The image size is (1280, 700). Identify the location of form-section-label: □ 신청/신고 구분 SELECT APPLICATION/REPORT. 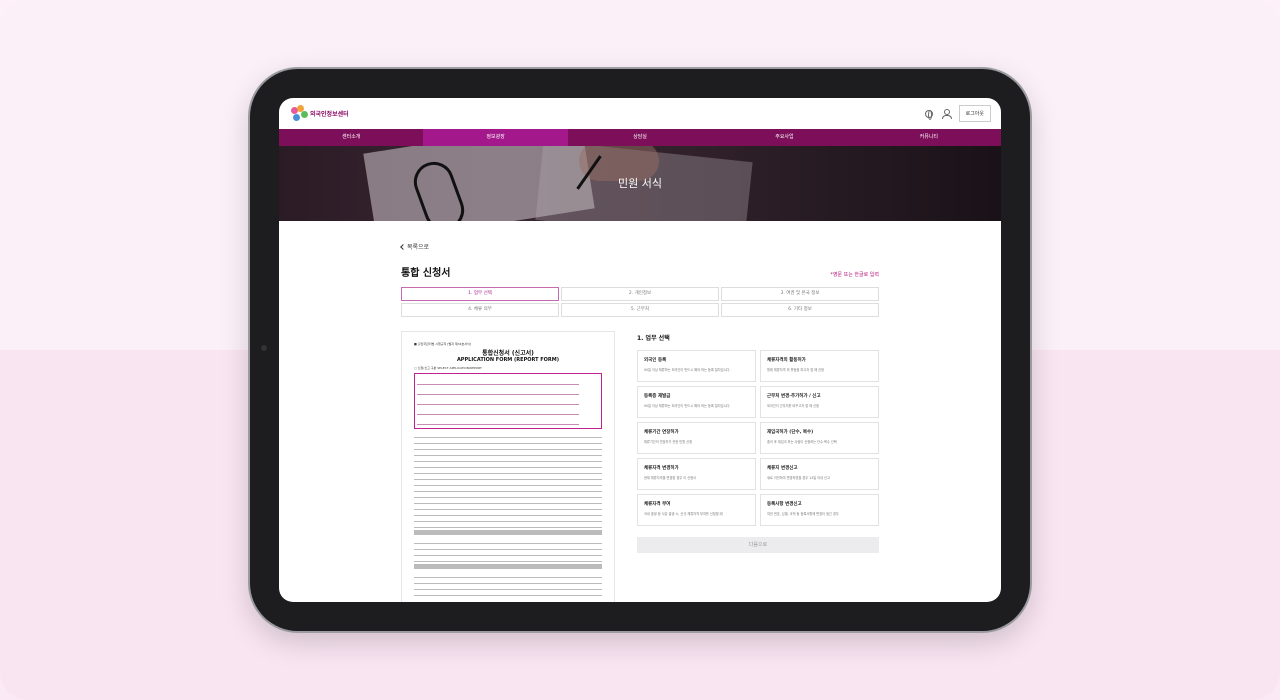
(448, 368).